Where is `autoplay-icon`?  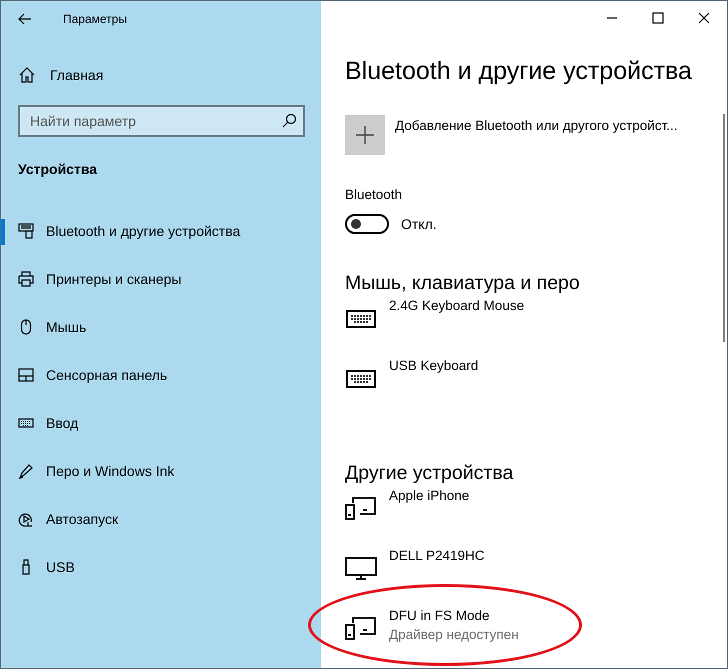
autoplay-icon is located at coordinates (26, 519).